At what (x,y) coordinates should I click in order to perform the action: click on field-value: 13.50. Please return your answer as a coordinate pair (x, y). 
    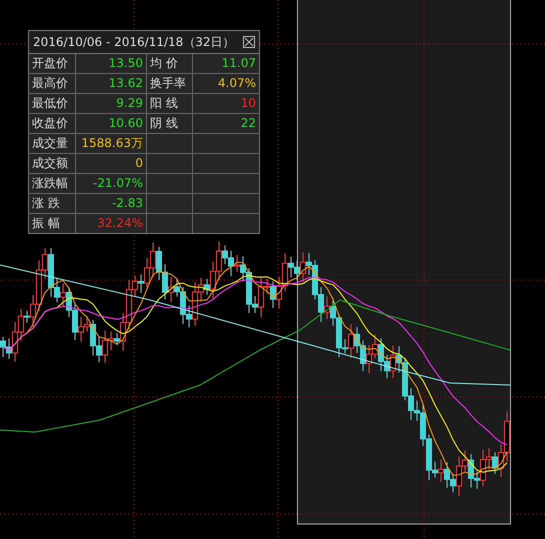
    Looking at the image, I should click on (125, 63).